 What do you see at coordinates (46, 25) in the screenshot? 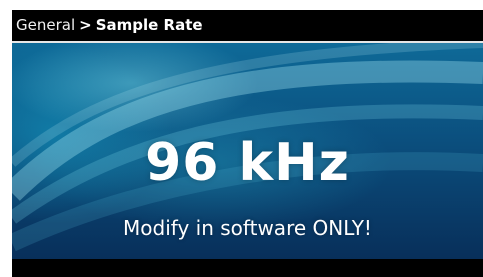
I see `breadcrumb-root: General` at bounding box center [46, 25].